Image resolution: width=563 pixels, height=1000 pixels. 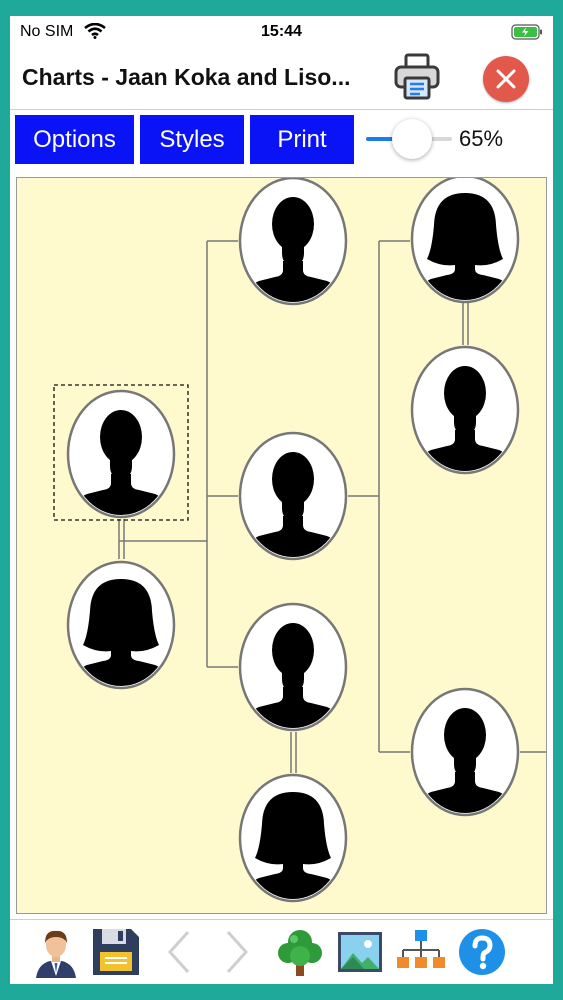 I want to click on save-floppy-icon, so click(x=116, y=952).